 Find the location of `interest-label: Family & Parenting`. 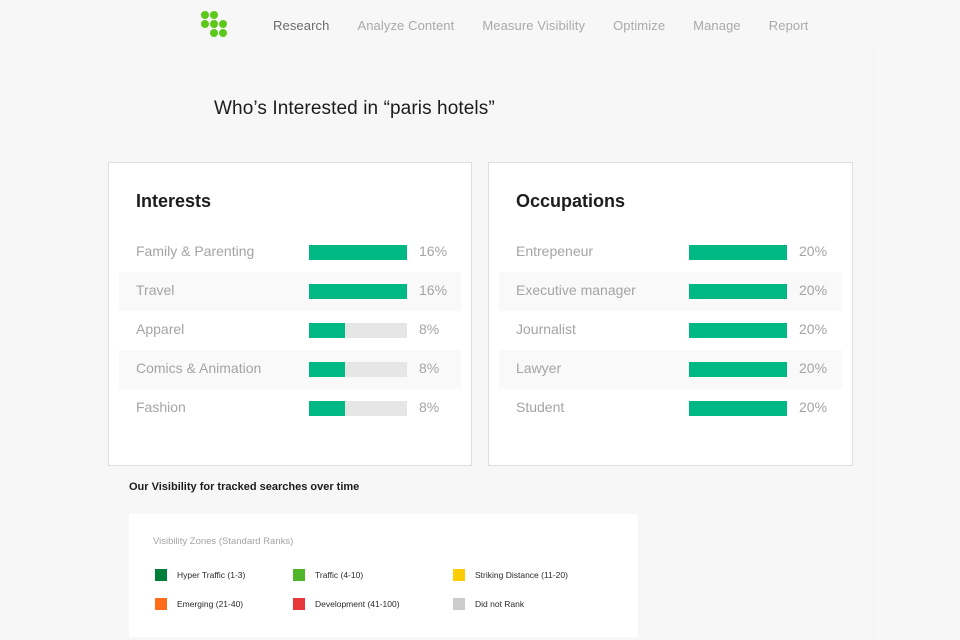

interest-label: Family & Parenting is located at coordinates (195, 251).